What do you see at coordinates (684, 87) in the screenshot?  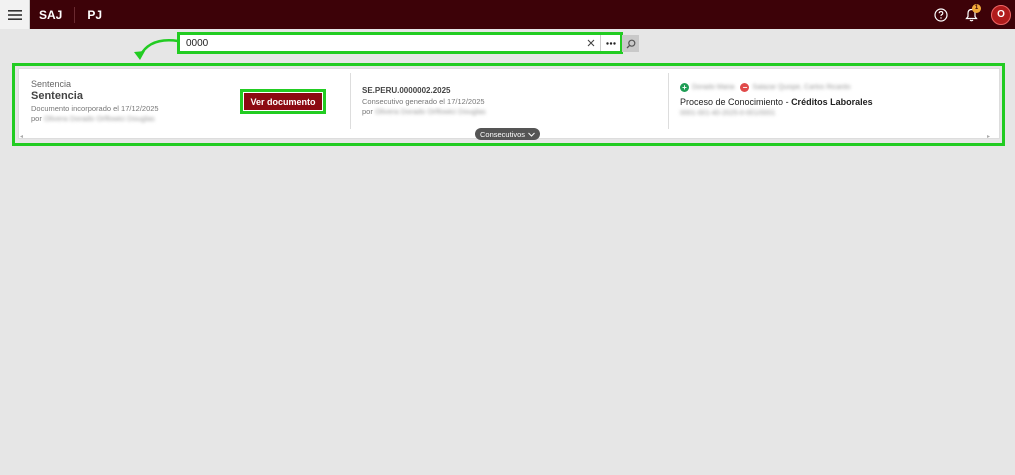 I see `plus-circle-icon: +` at bounding box center [684, 87].